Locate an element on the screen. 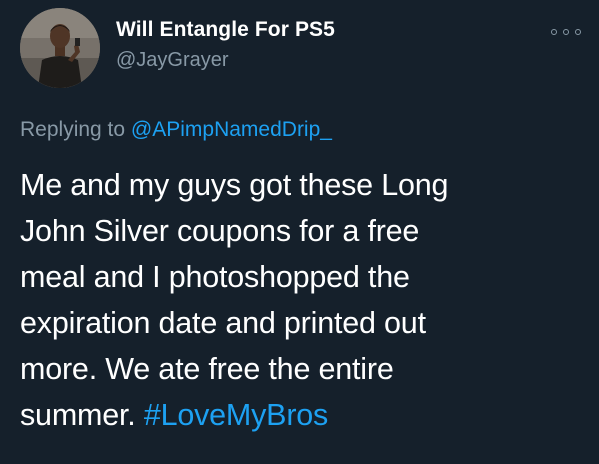 Image resolution: width=599 pixels, height=464 pixels. tweet-text-last-line: summer. #LoveMyBros is located at coordinates (305, 415).